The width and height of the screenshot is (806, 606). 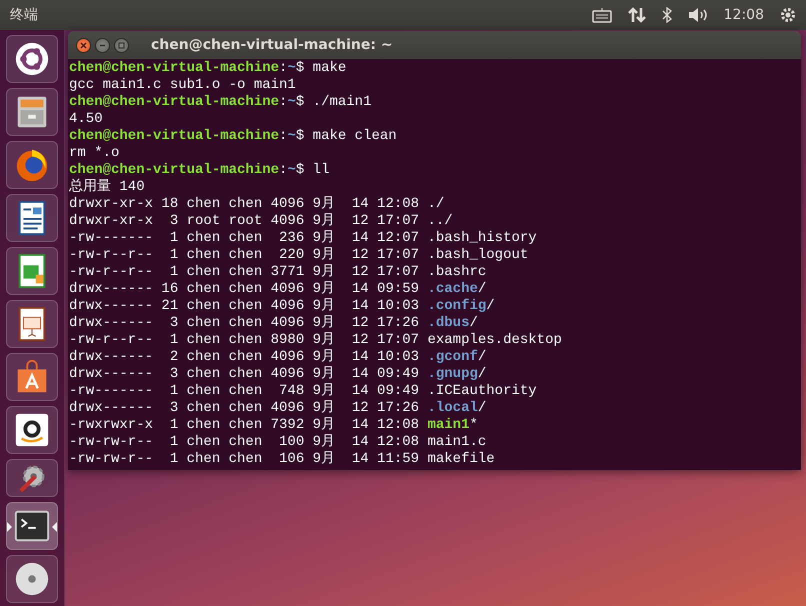 What do you see at coordinates (277, 357) in the screenshot?
I see `listing-line: drwx------ 2 chen chen 4096 9月 14 10:03 .gconf/` at bounding box center [277, 357].